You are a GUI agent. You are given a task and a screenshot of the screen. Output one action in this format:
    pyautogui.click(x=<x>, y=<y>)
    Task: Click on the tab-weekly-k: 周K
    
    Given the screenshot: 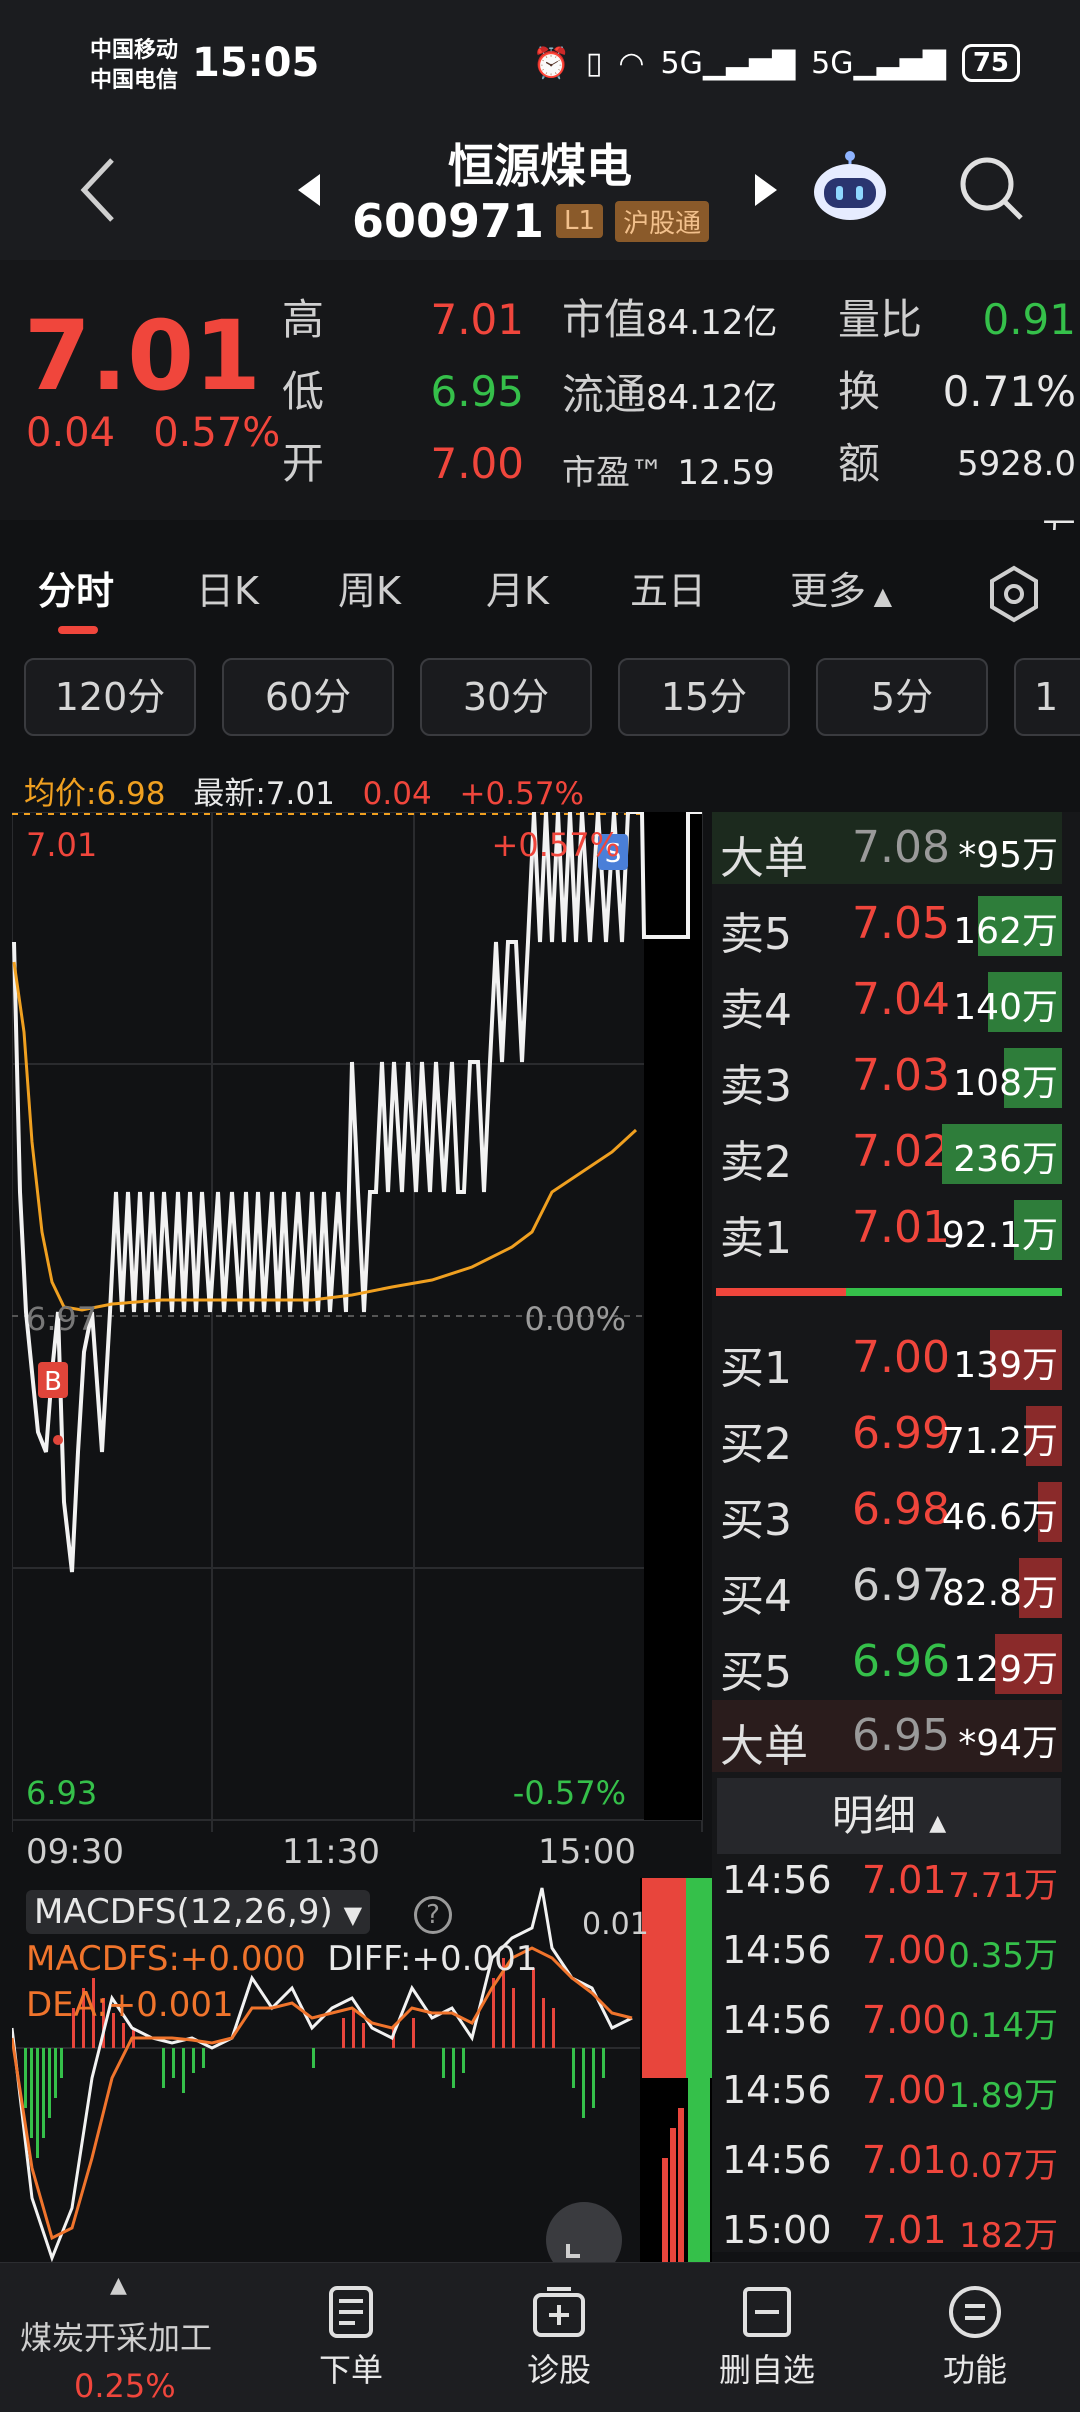 What is the action you would take?
    pyautogui.click(x=369, y=587)
    